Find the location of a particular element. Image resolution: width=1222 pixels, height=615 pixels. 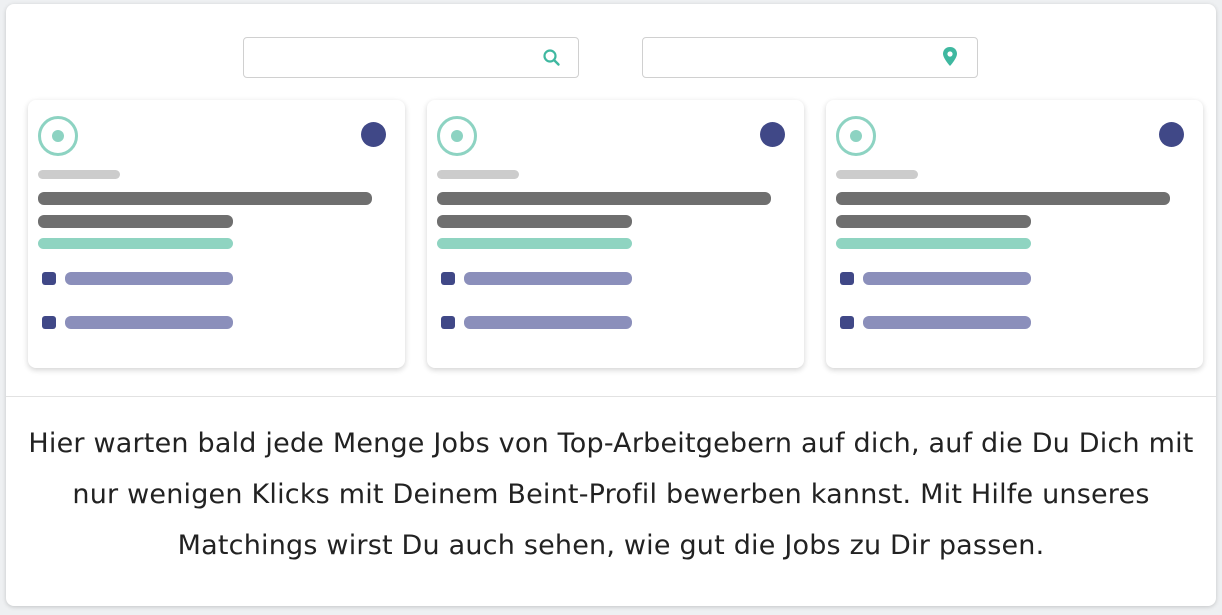

divider is located at coordinates (611, 396).